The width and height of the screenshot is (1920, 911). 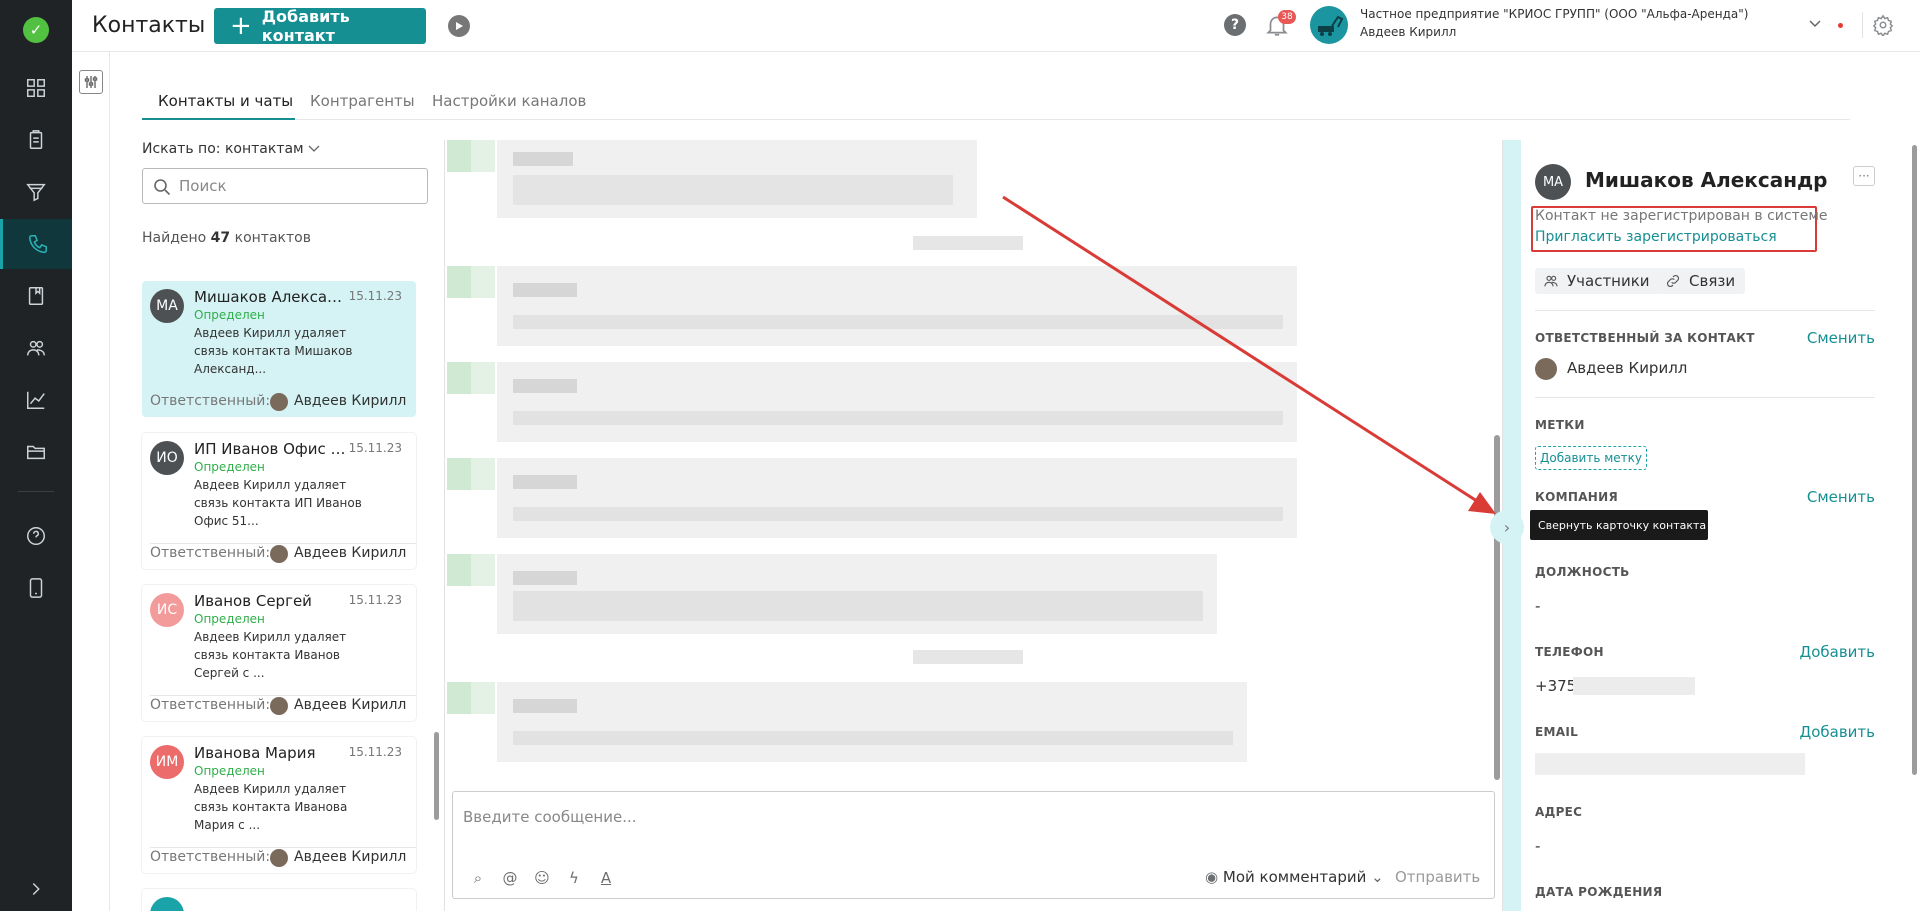 What do you see at coordinates (231, 149) in the screenshot?
I see `search-by-dropdown: Искать по: контактам` at bounding box center [231, 149].